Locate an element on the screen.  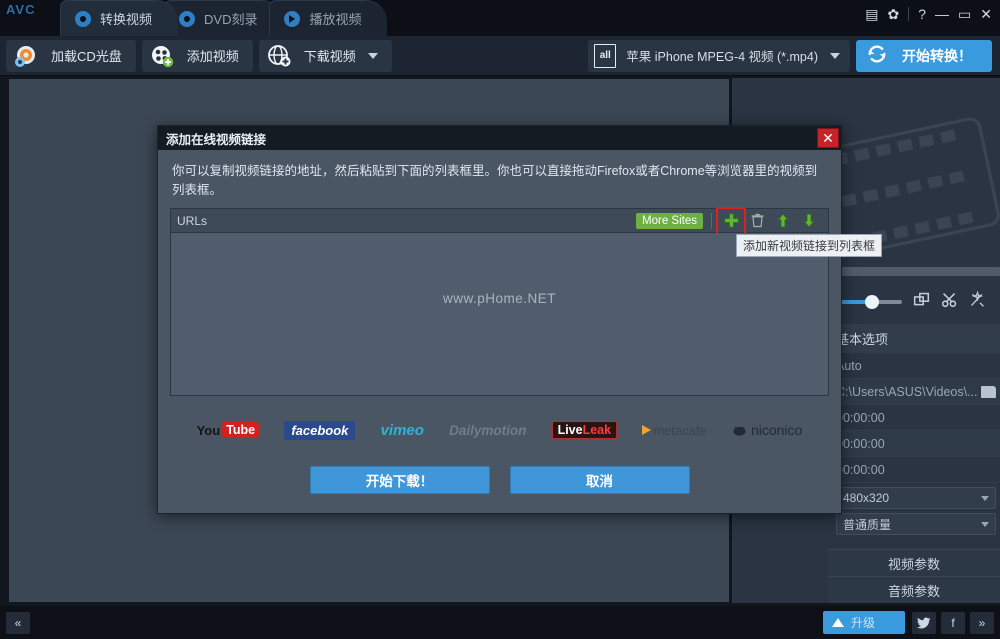
add-video-button: 添加视频 is located at coordinates (197, 55).